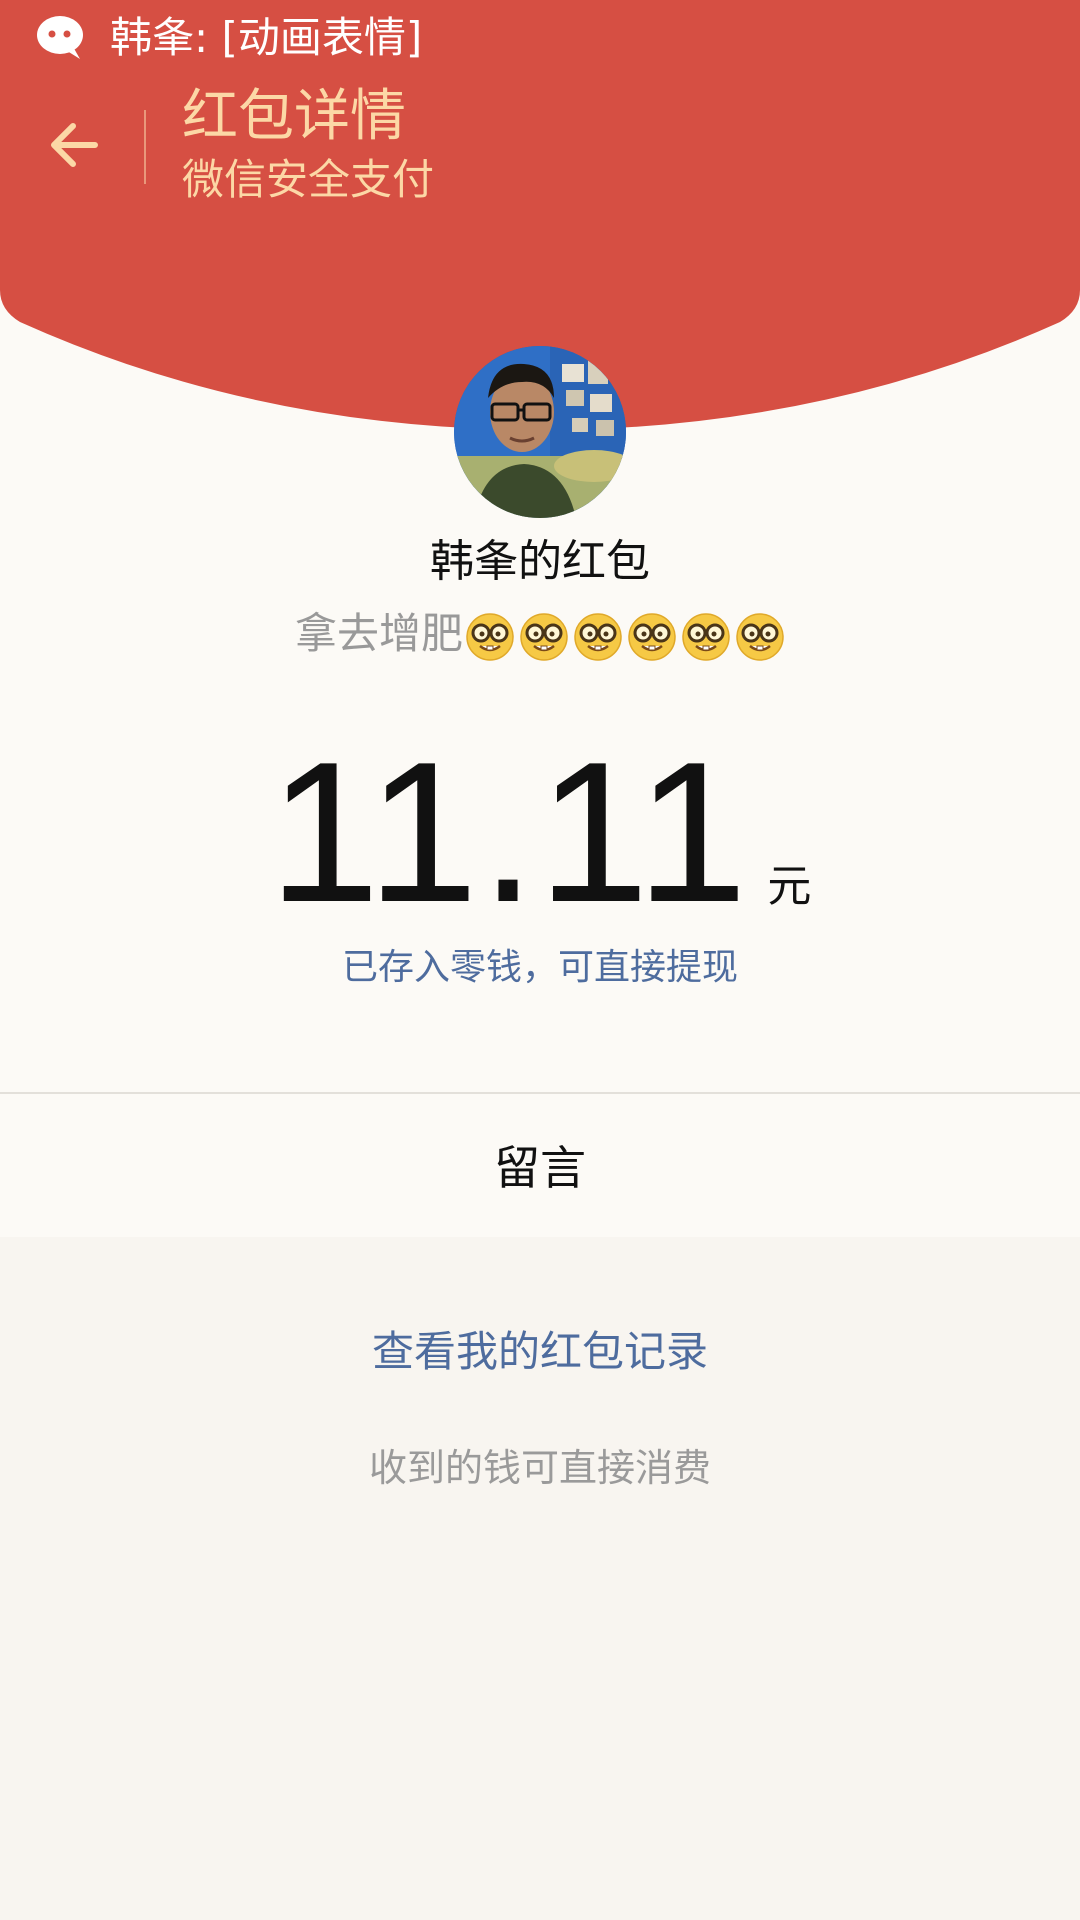 The height and width of the screenshot is (1920, 1080). Describe the element at coordinates (378, 633) in the screenshot. I see `blessing-text: 拿去增肥` at that location.